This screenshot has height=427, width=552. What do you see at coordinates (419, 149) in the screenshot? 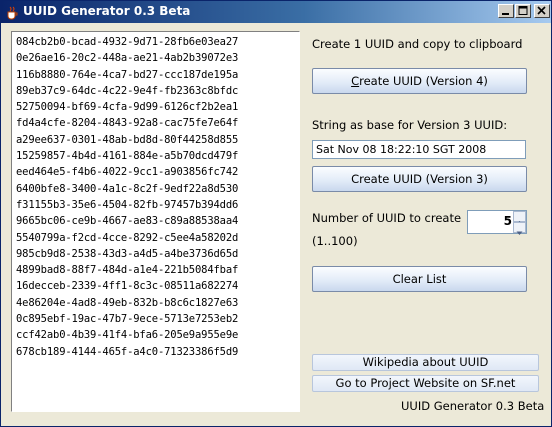
I see `v3-base-input: Sat Nov 08 18:22:10 SGT 2008` at bounding box center [419, 149].